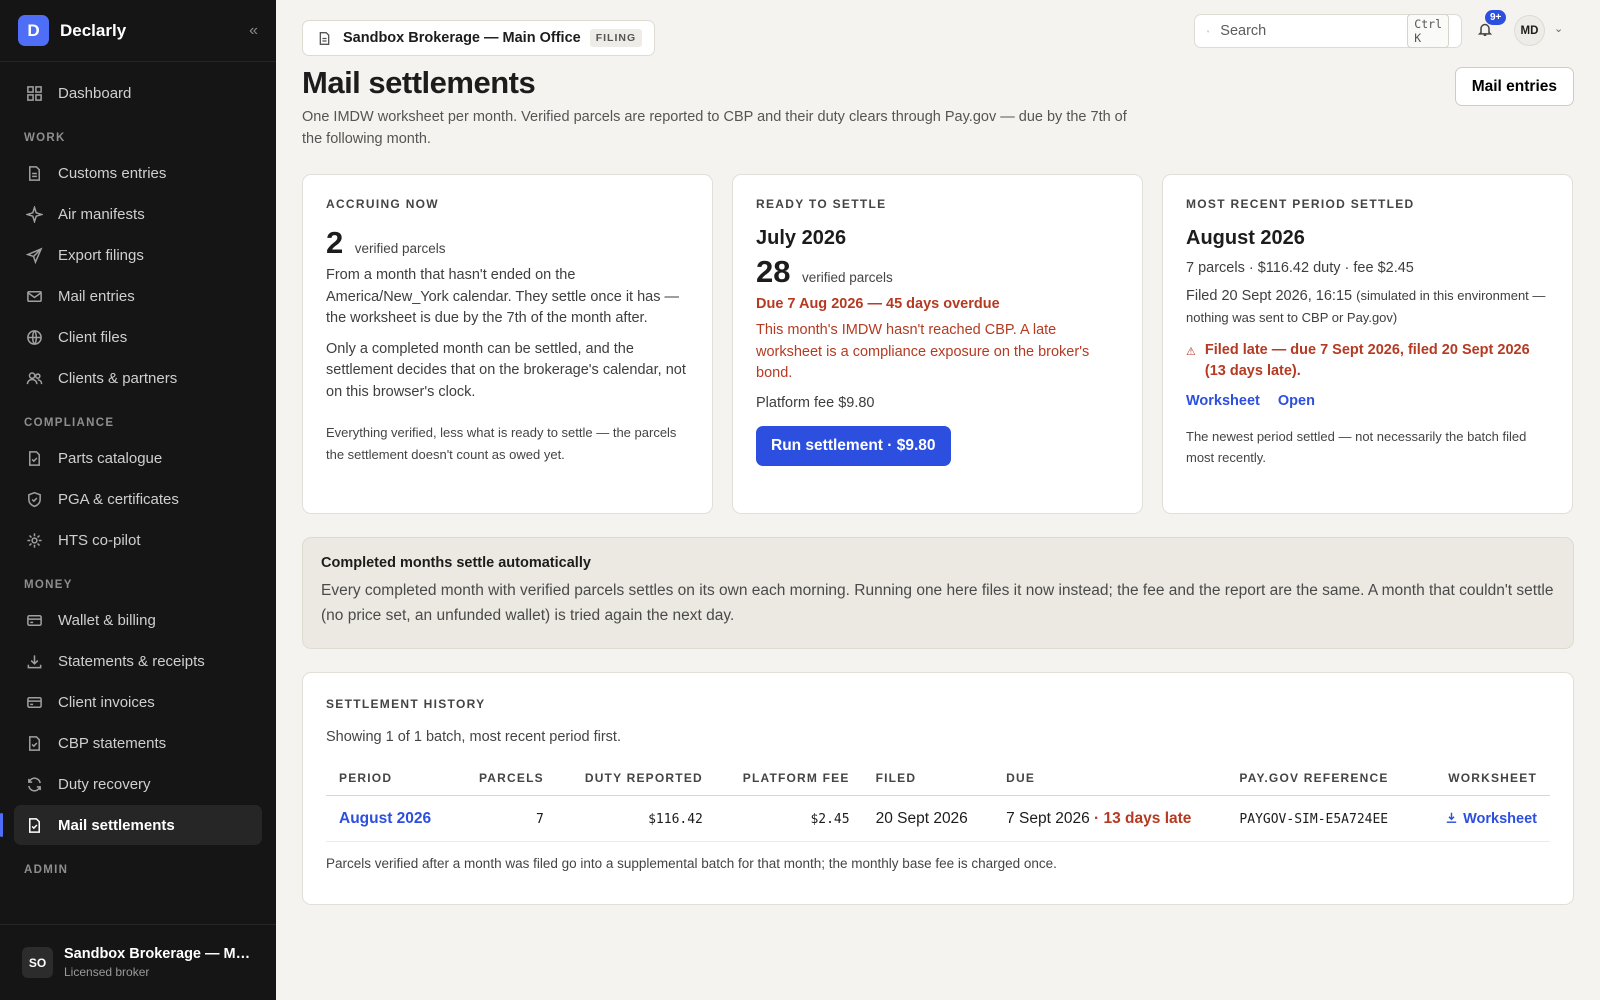 The image size is (1600, 1000). I want to click on period-link: August 2026, so click(391, 818).